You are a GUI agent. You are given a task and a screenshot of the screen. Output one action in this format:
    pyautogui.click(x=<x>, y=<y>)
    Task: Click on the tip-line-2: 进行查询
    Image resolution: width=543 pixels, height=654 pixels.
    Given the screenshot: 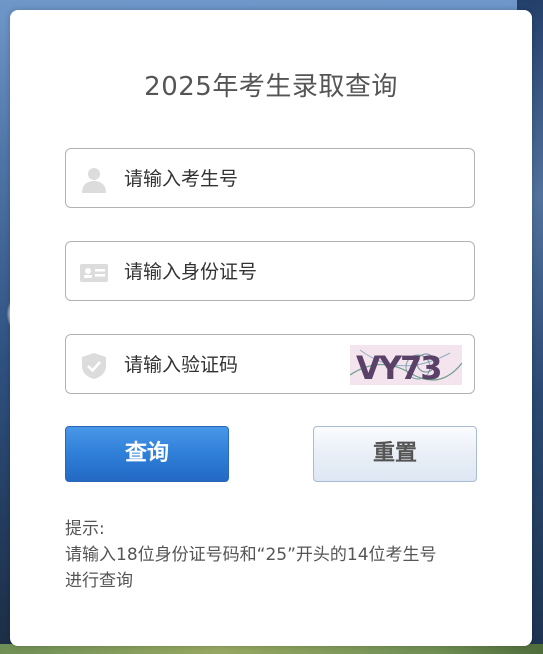 What is the action you would take?
    pyautogui.click(x=99, y=581)
    